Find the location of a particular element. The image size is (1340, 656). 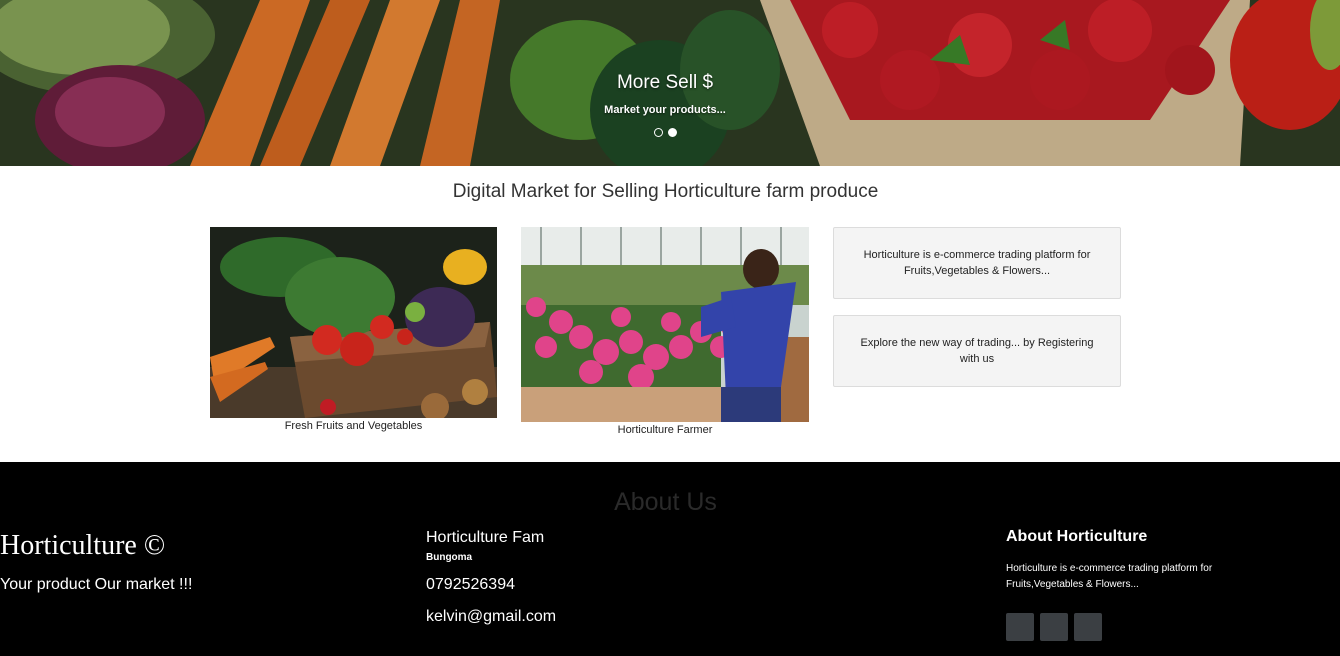

contact-name: Horticulture Fam is located at coordinates (485, 537).